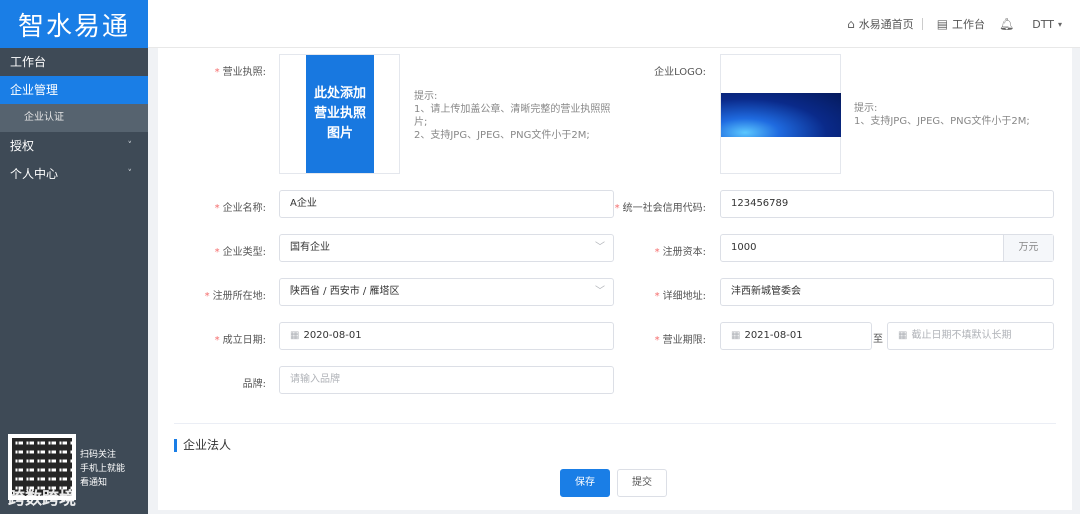  I want to click on submit-button: 提交, so click(642, 483).